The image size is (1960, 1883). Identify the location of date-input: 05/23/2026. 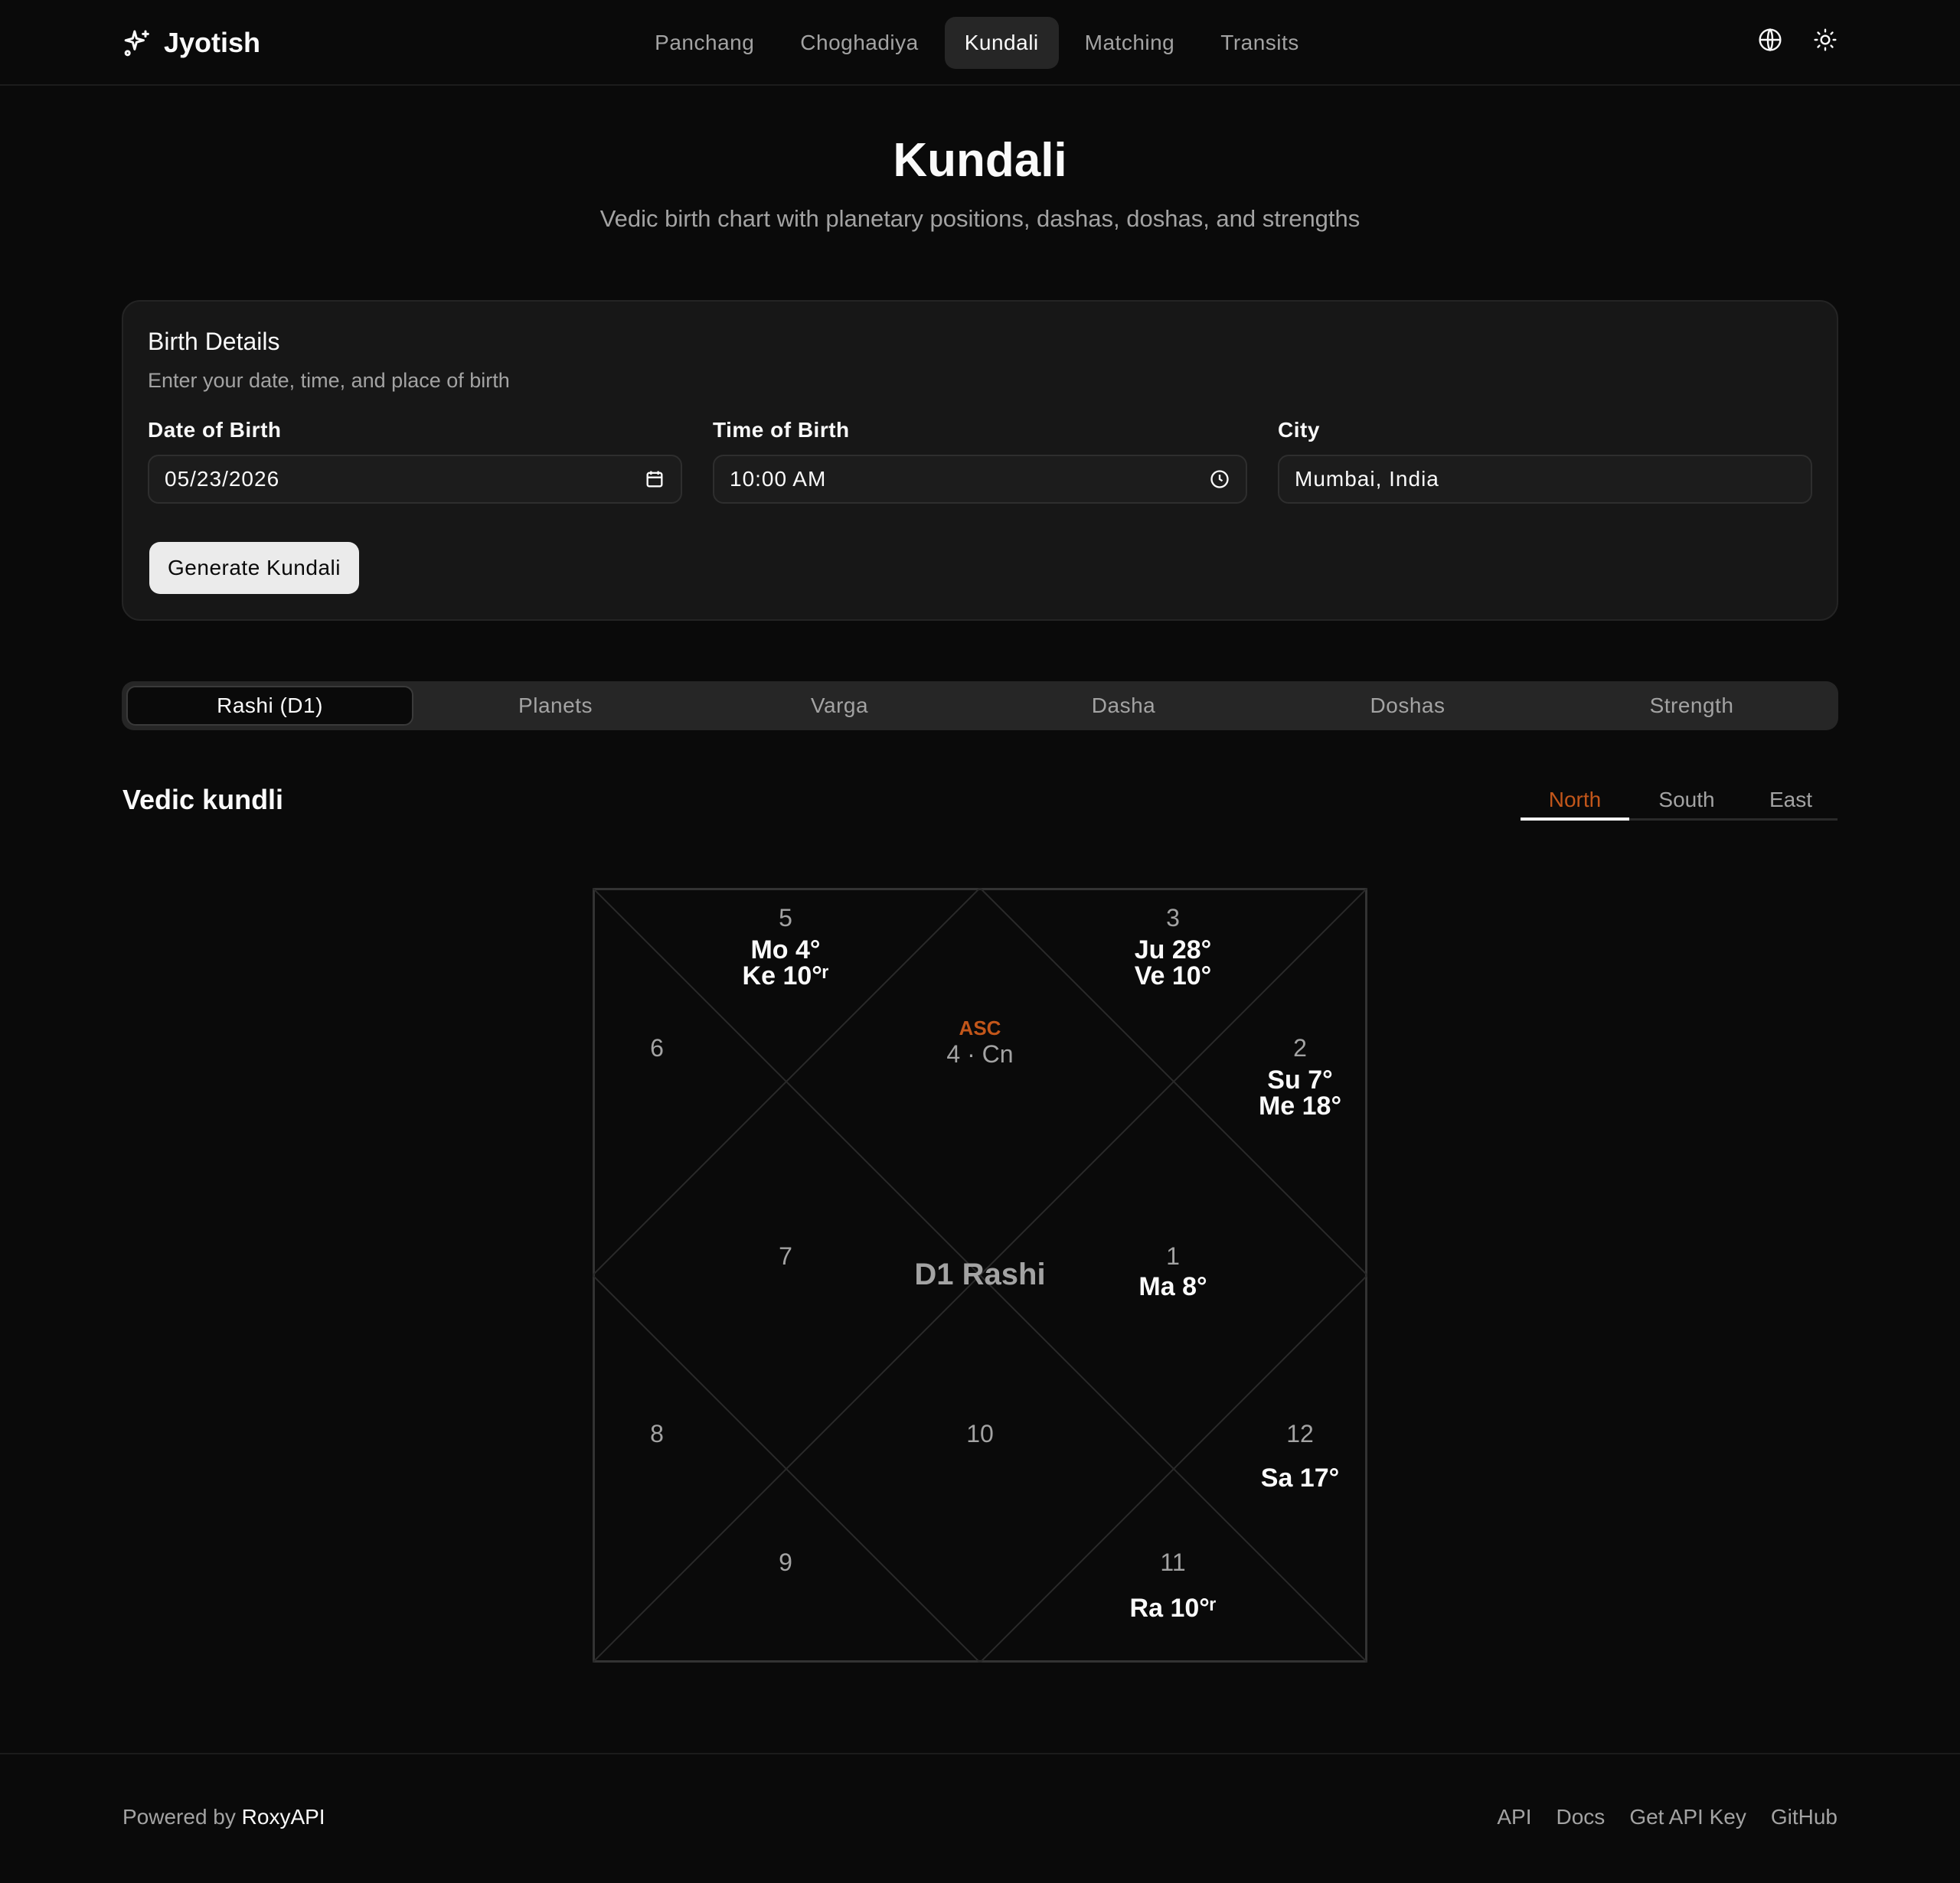
(415, 479).